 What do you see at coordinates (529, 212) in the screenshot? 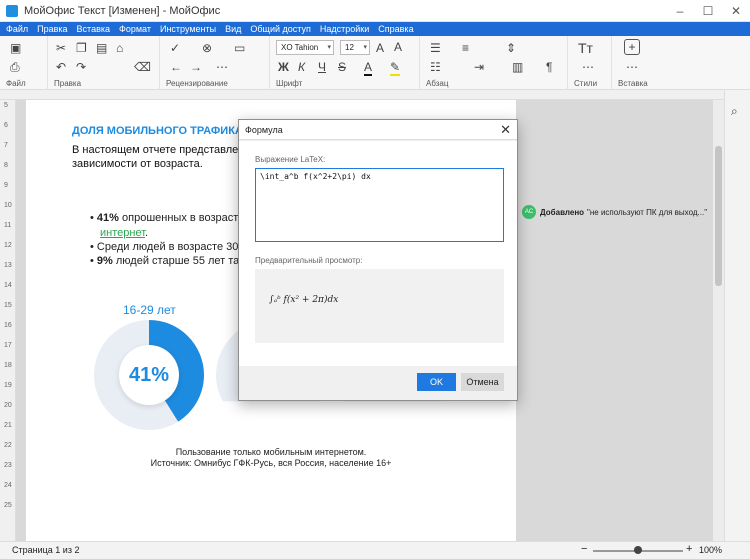
I see `avatar: AC` at bounding box center [529, 212].